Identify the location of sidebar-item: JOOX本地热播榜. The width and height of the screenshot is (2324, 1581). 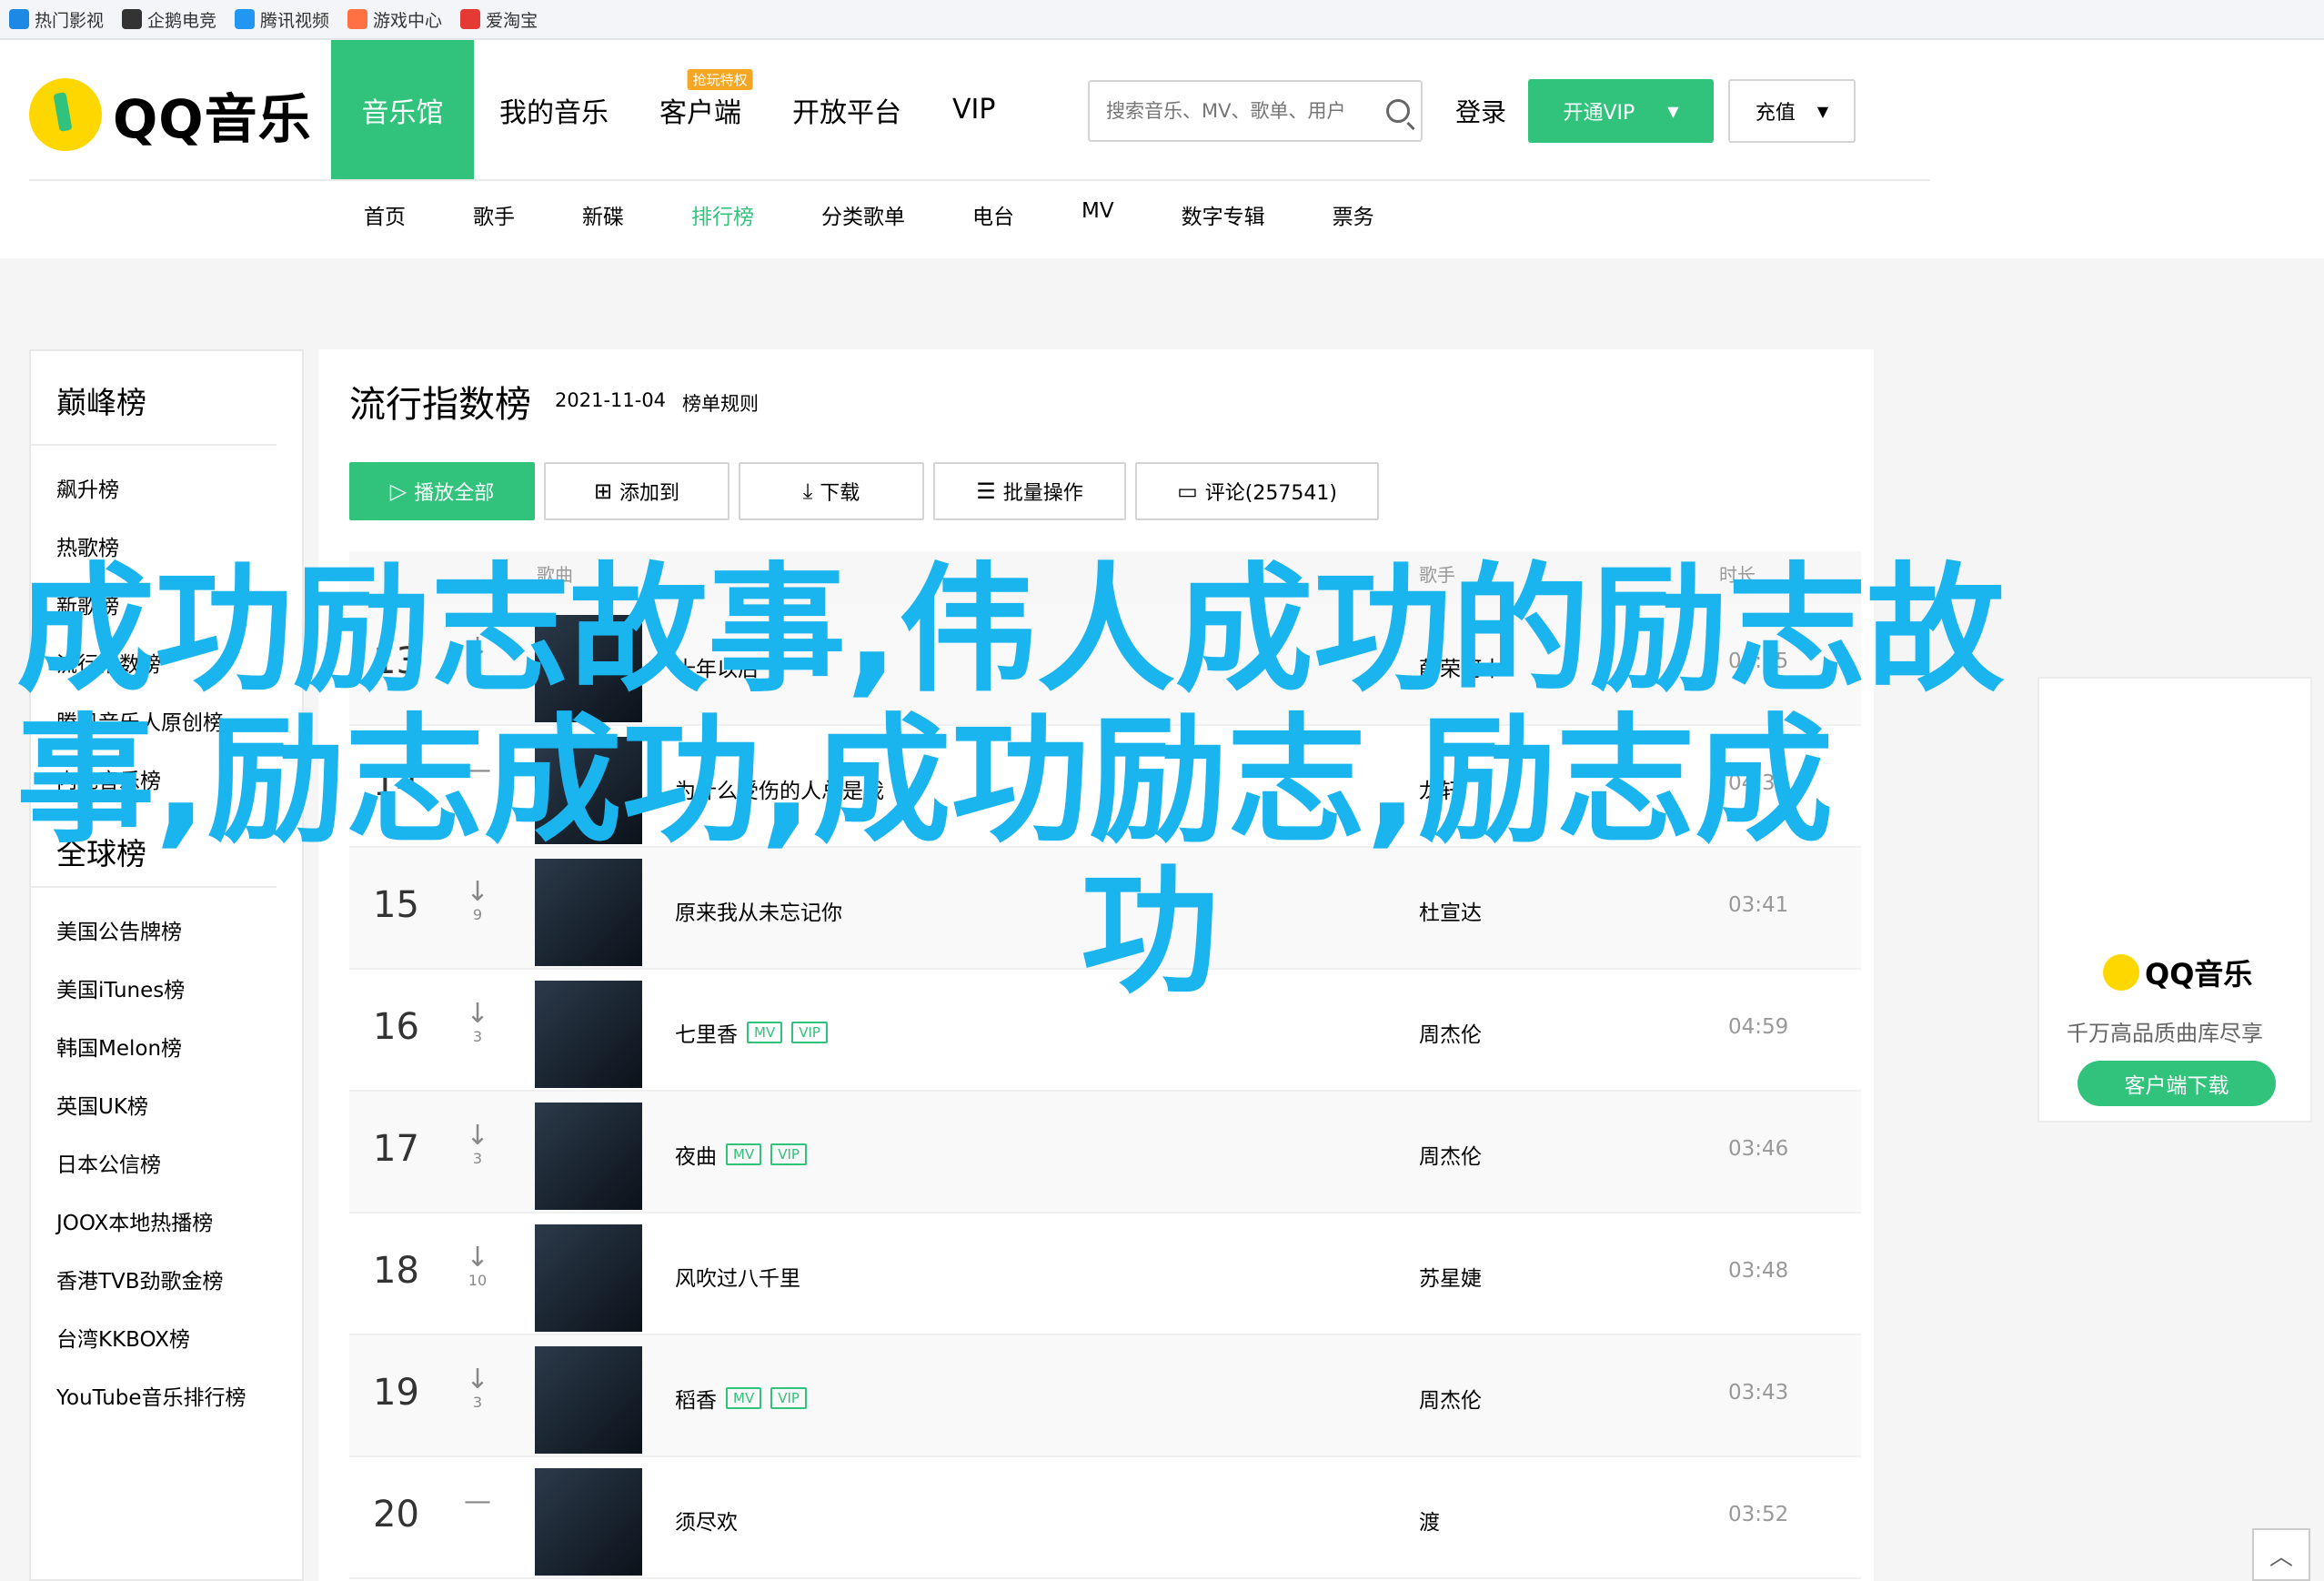
(166, 1221).